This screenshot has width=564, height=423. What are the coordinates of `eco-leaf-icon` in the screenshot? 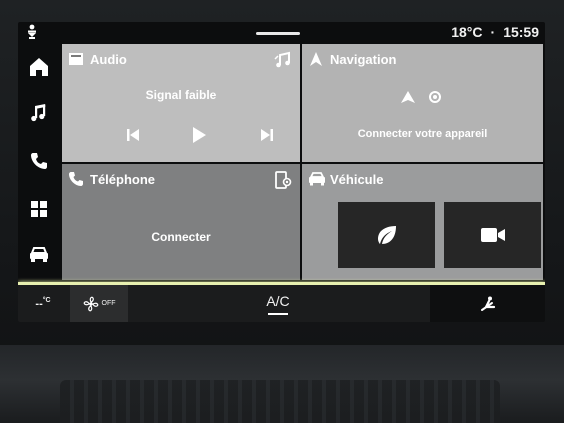 It's located at (386, 235).